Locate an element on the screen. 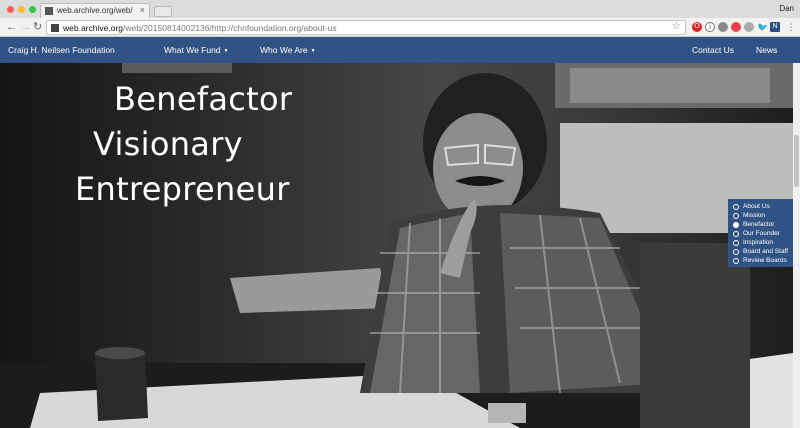 Image resolution: width=800 pixels, height=428 pixels. section-nav-item: Mission is located at coordinates (763, 215).